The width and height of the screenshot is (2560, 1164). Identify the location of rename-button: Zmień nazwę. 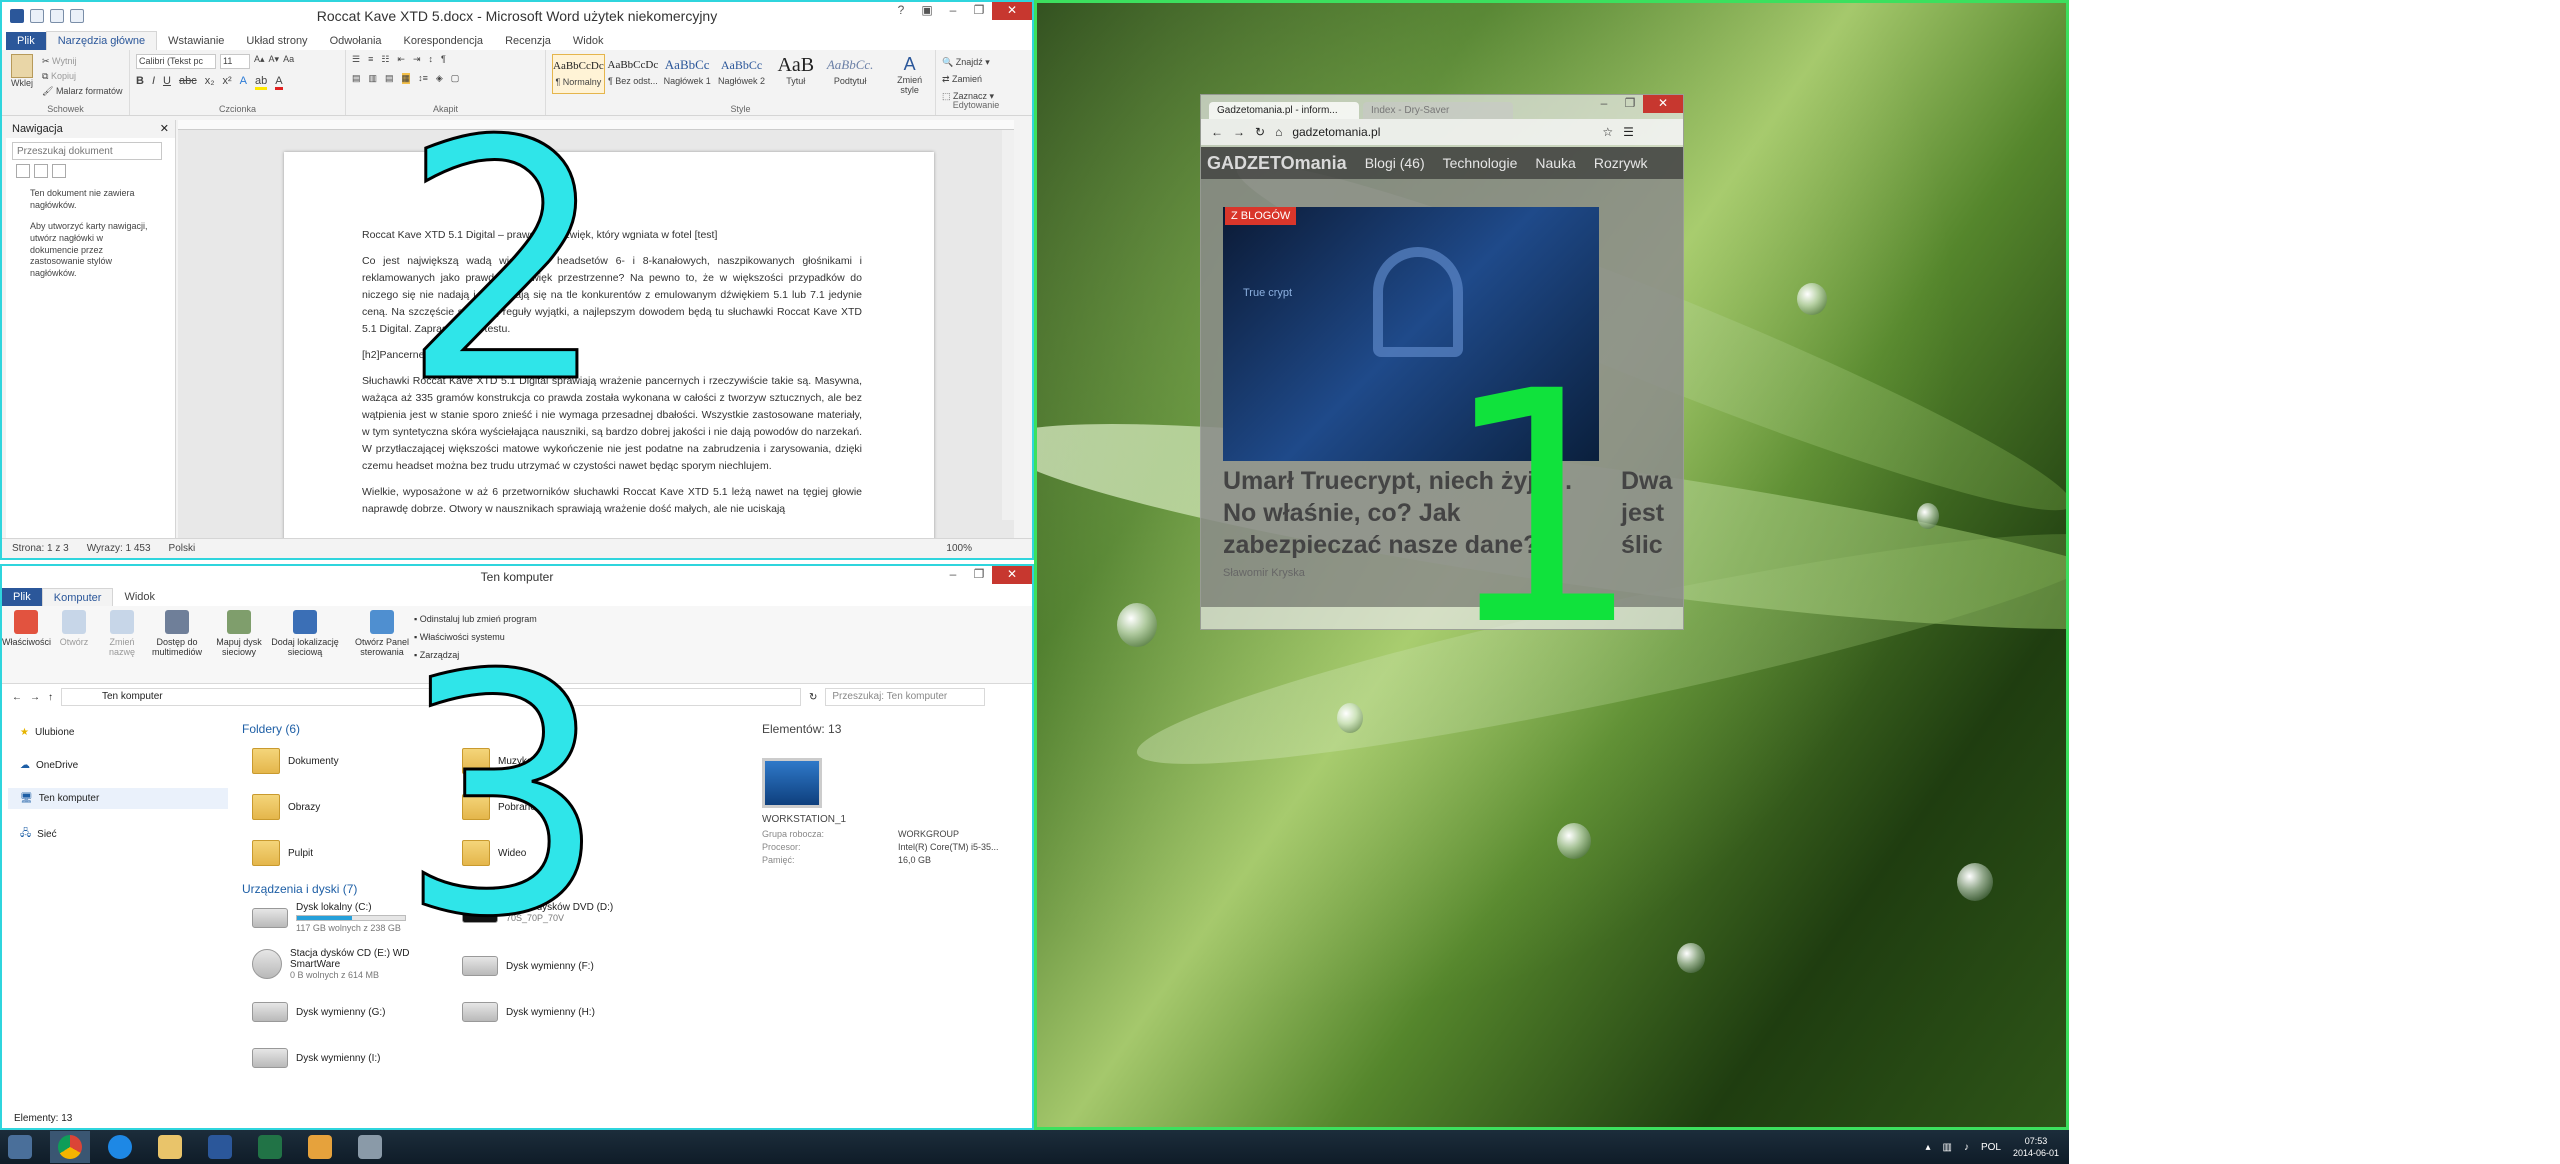
(122, 644).